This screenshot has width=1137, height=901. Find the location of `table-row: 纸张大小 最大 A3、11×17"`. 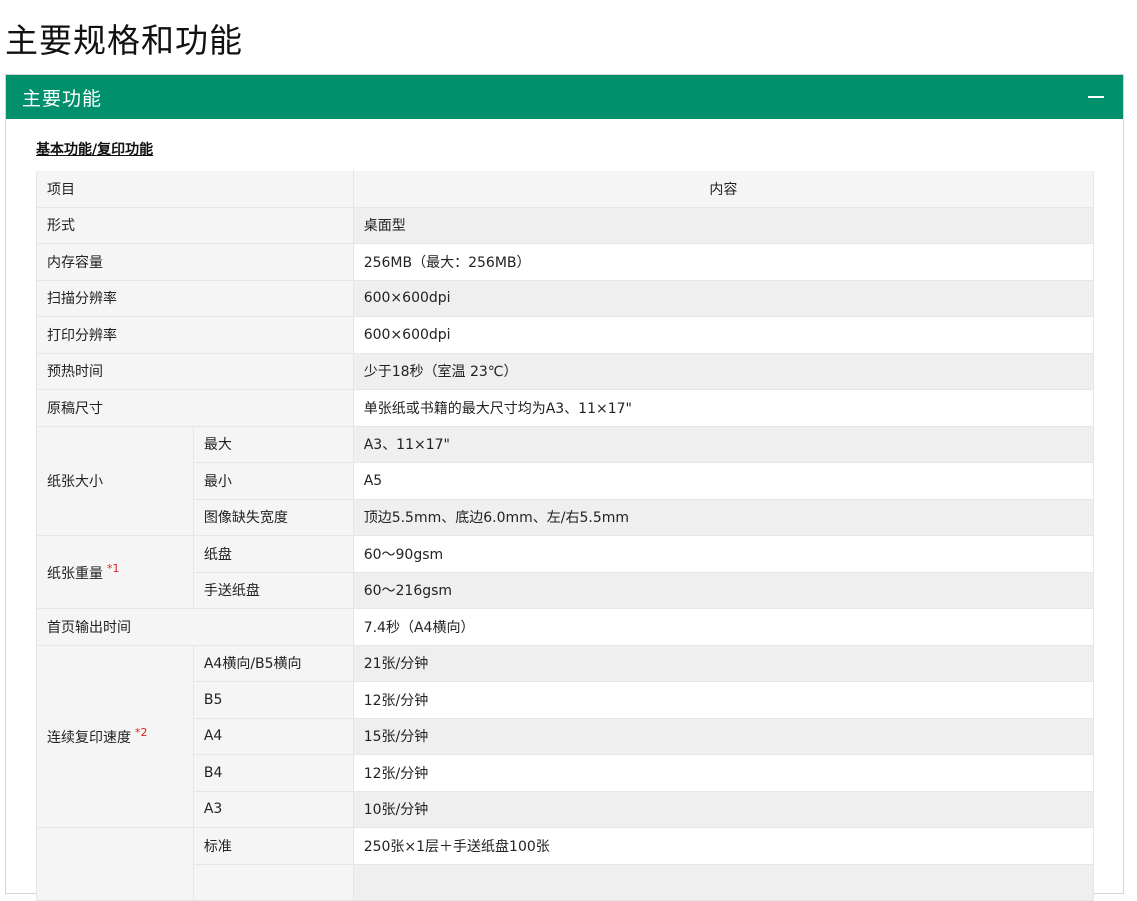

table-row: 纸张大小 最大 A3、11×17" is located at coordinates (565, 480).